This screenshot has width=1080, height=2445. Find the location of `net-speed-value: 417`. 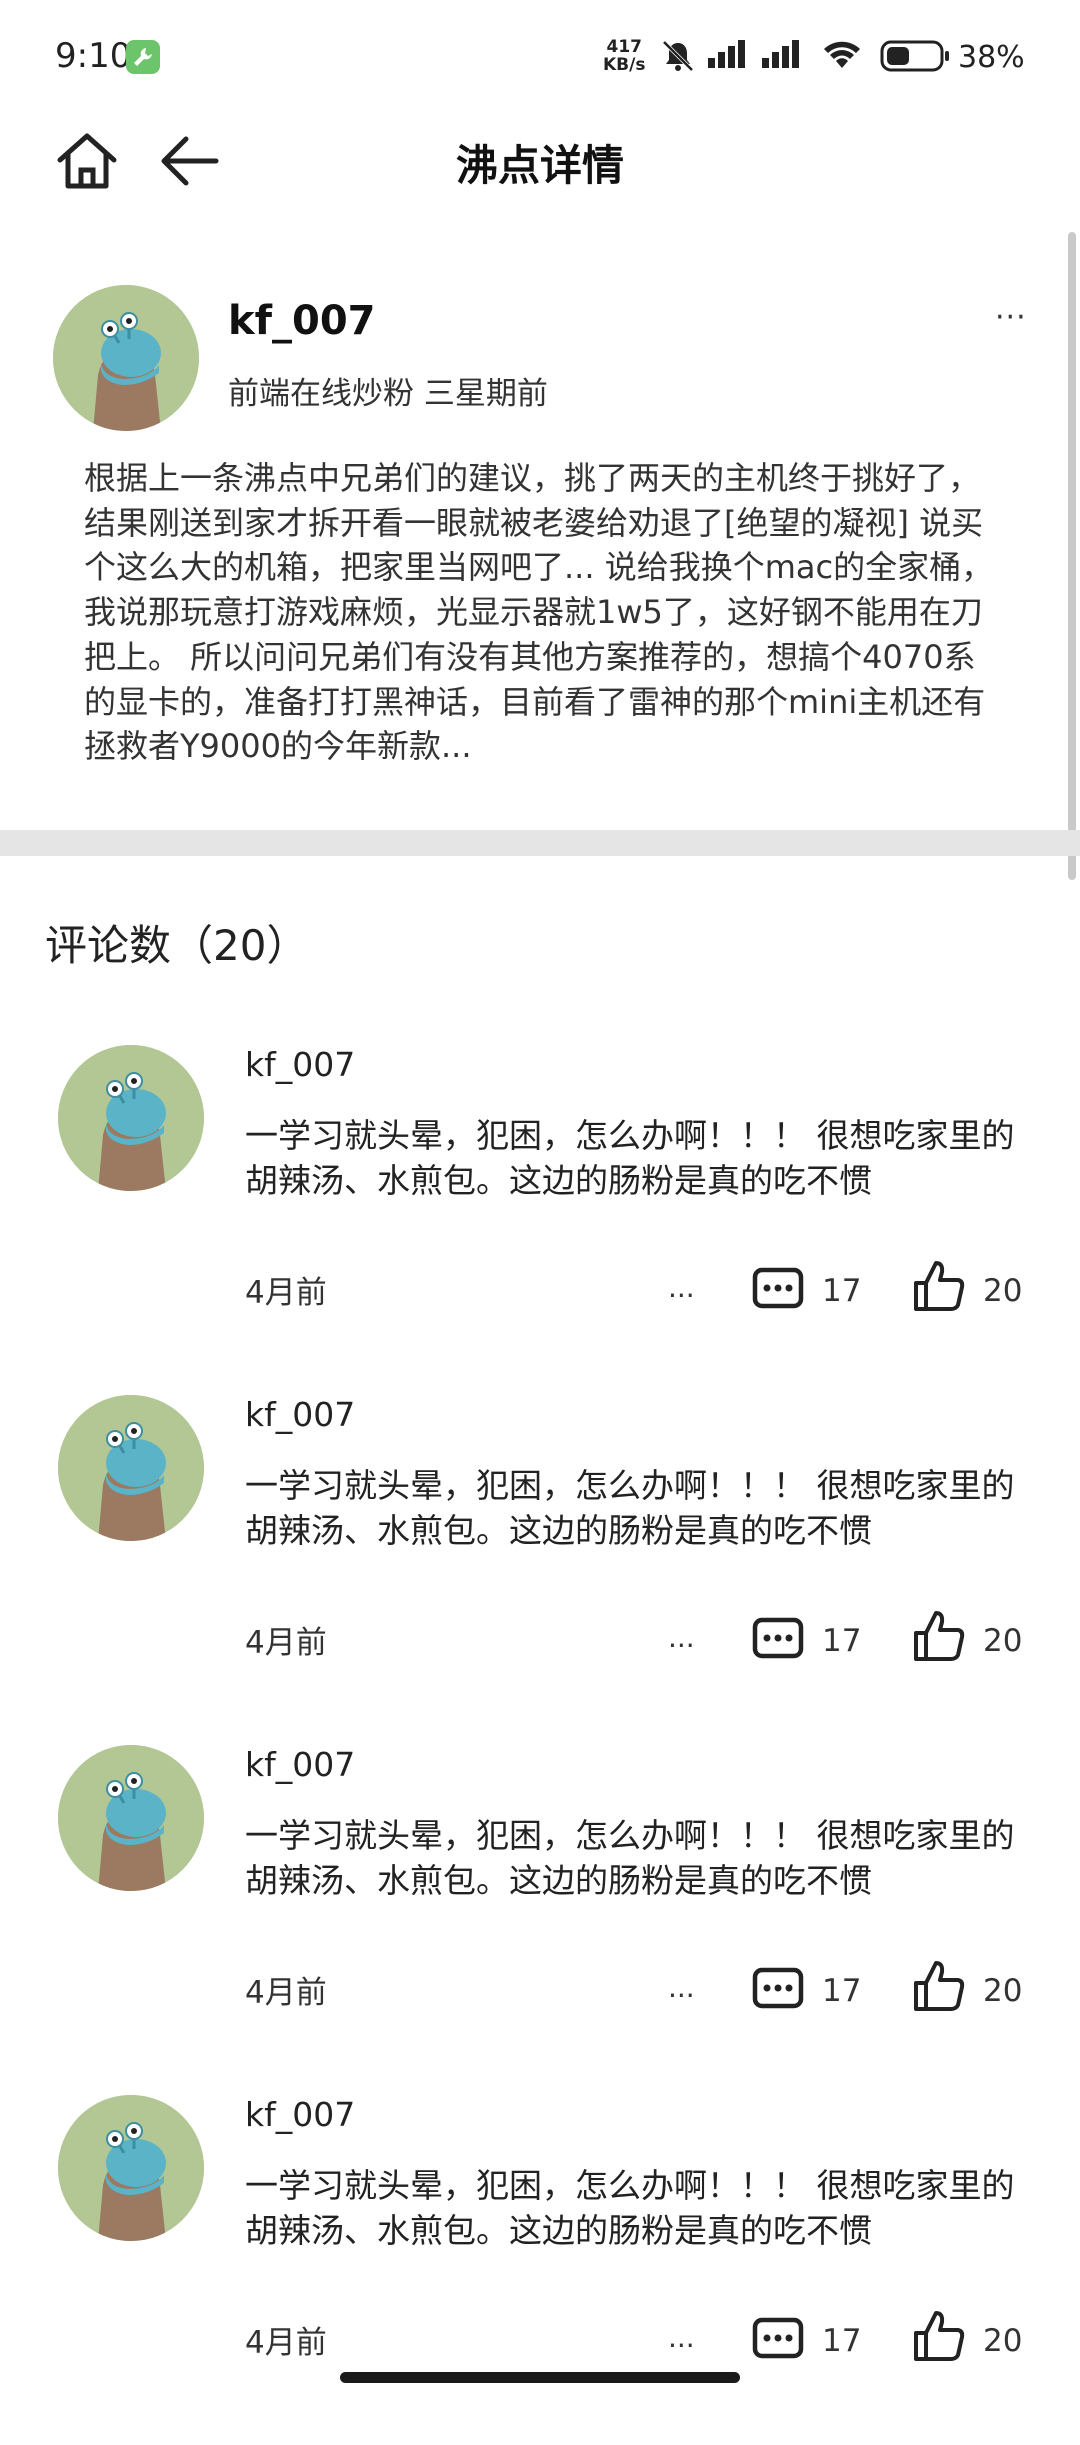

net-speed-value: 417 is located at coordinates (624, 47).